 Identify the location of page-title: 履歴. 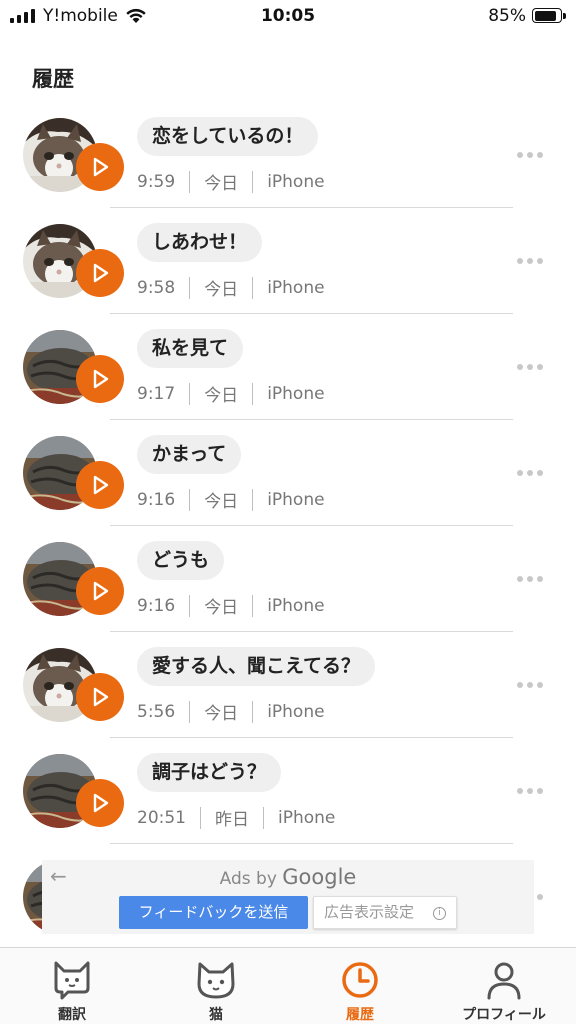
(53, 79).